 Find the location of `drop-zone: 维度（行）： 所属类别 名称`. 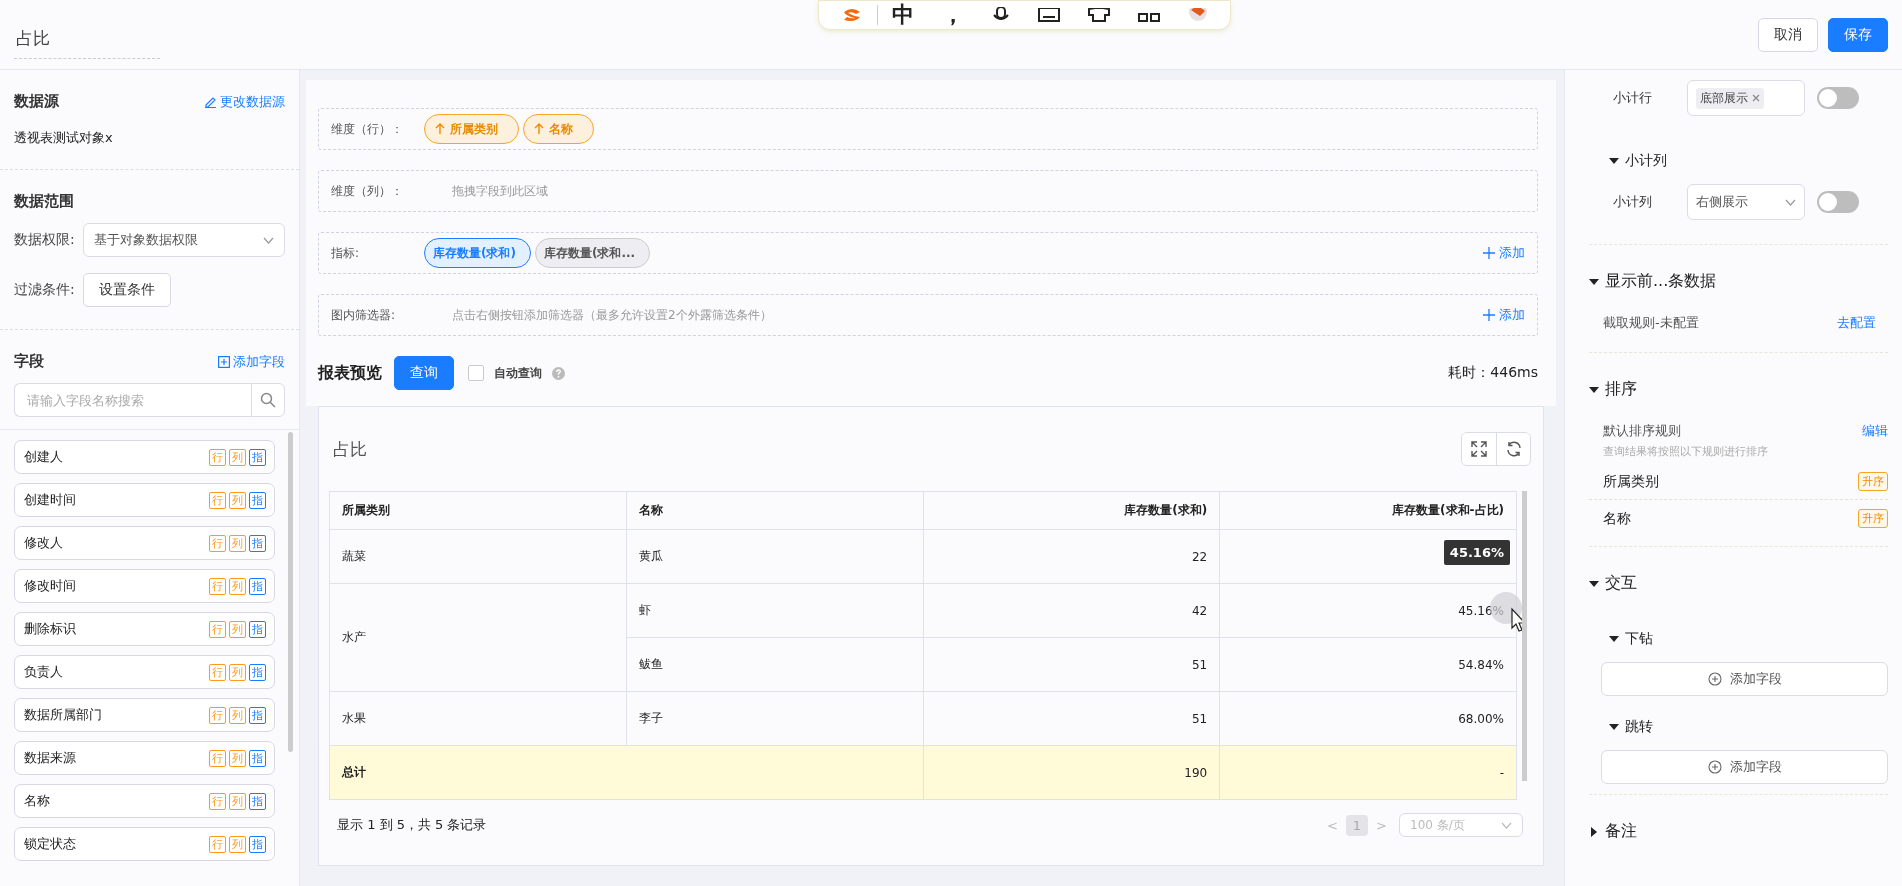

drop-zone: 维度（行）： 所属类别 名称 is located at coordinates (928, 129).